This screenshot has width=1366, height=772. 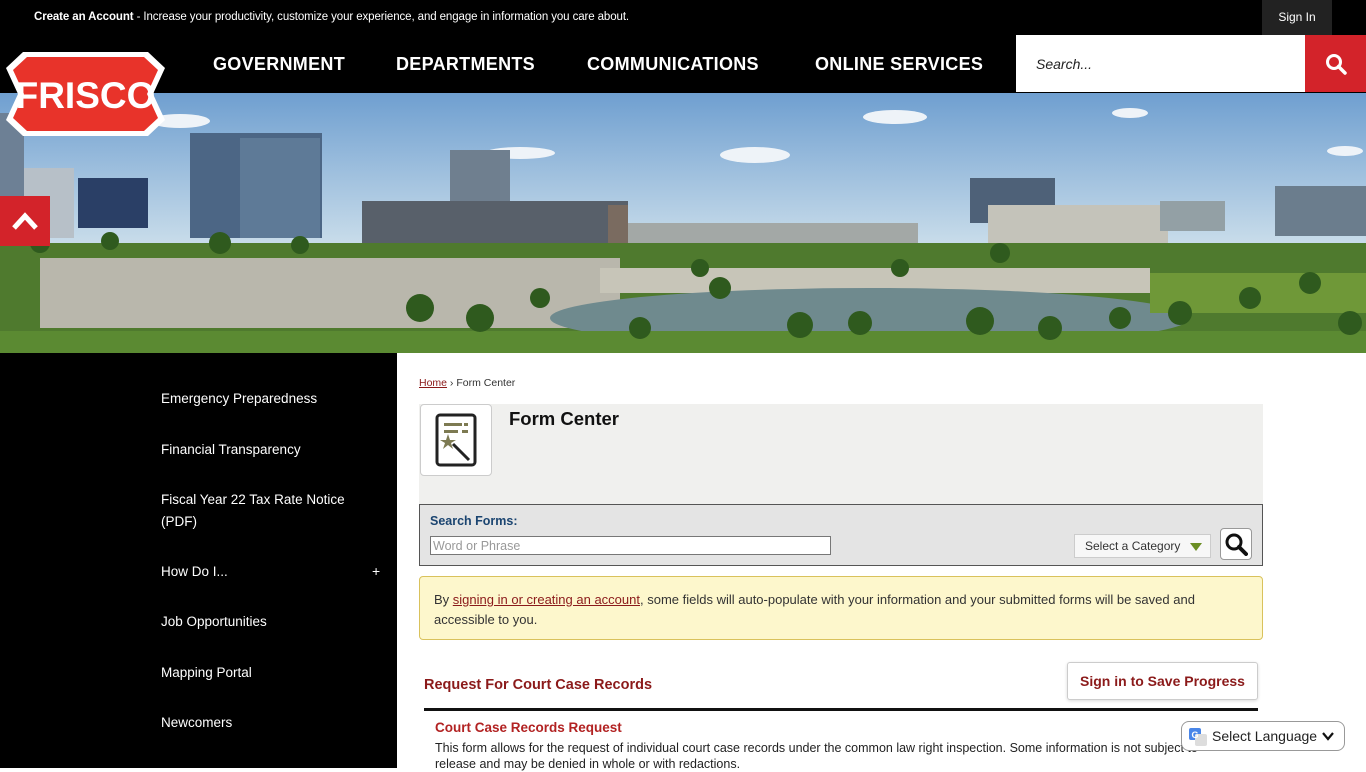 I want to click on sidebar-item-newcomers: Newcomers, so click(x=261, y=723).